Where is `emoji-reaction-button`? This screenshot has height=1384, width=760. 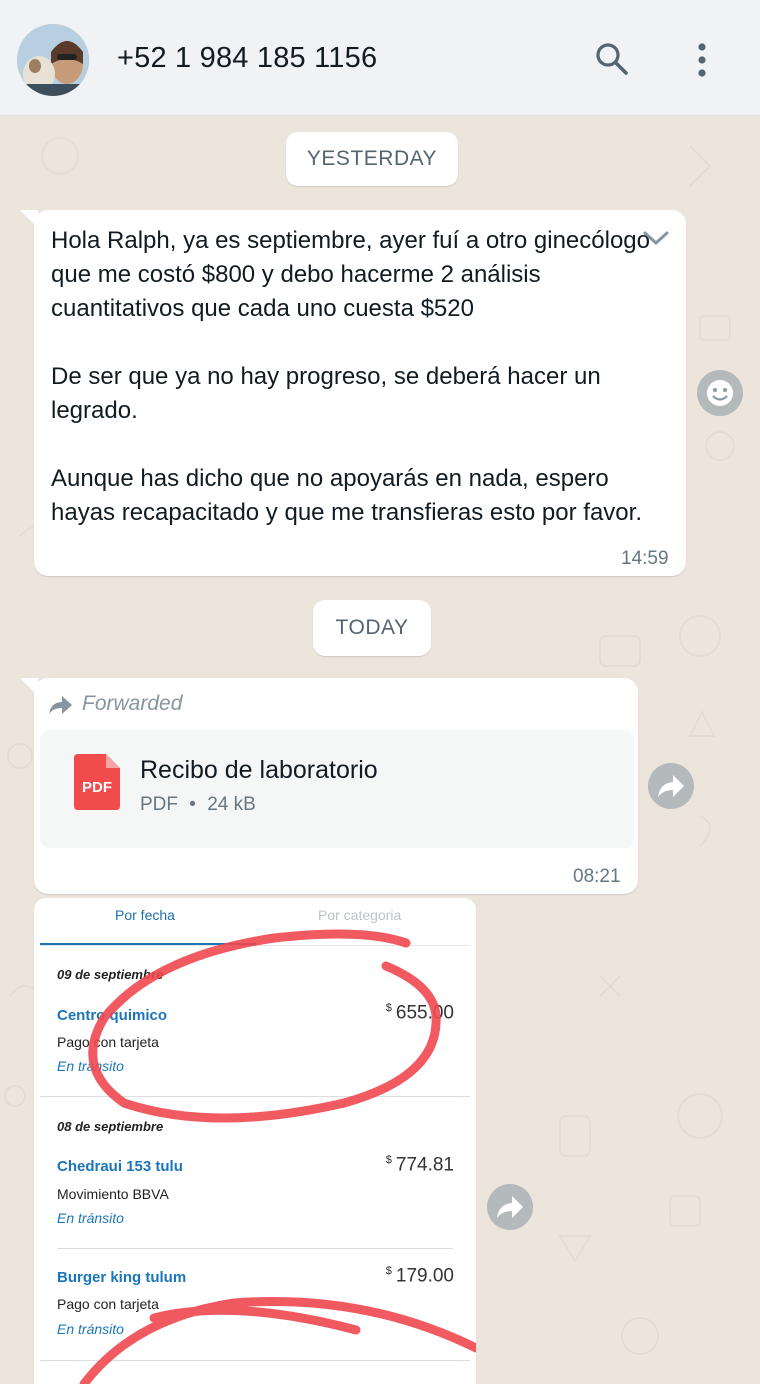 emoji-reaction-button is located at coordinates (720, 393).